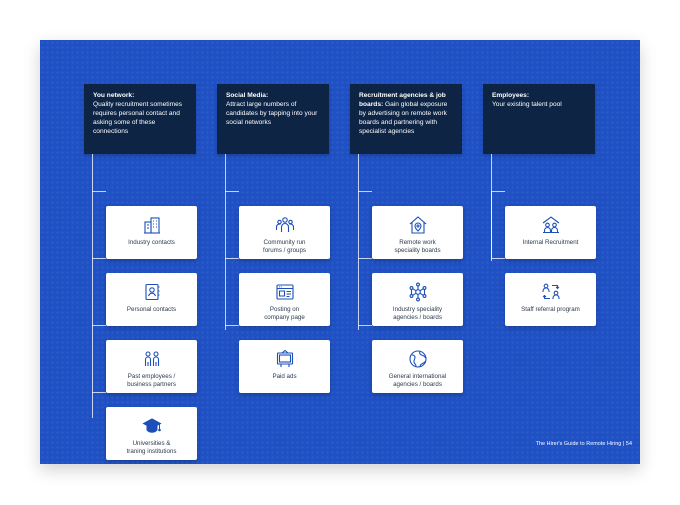  Describe the element at coordinates (550, 309) in the screenshot. I see `channel-label: Staff referral program` at that location.